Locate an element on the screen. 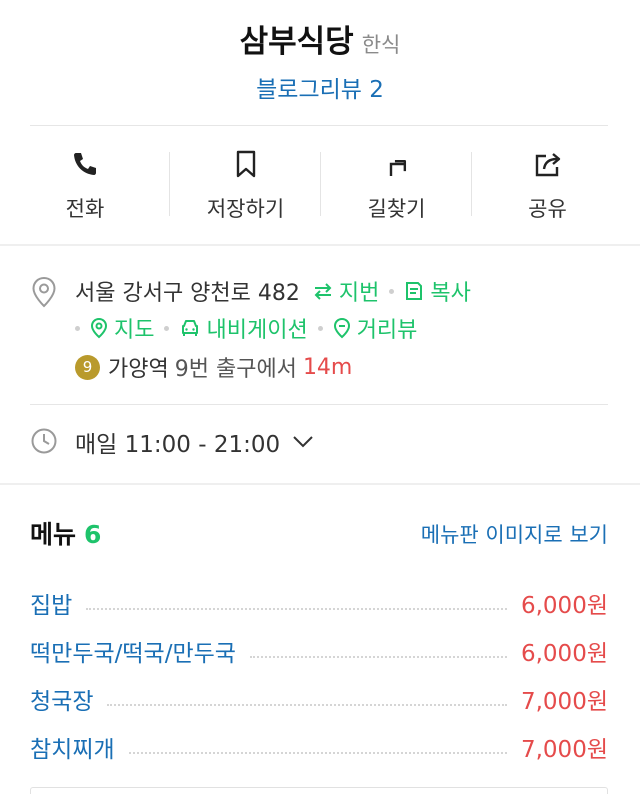 The width and height of the screenshot is (640, 794). save-button: 저장하기 is located at coordinates (245, 185).